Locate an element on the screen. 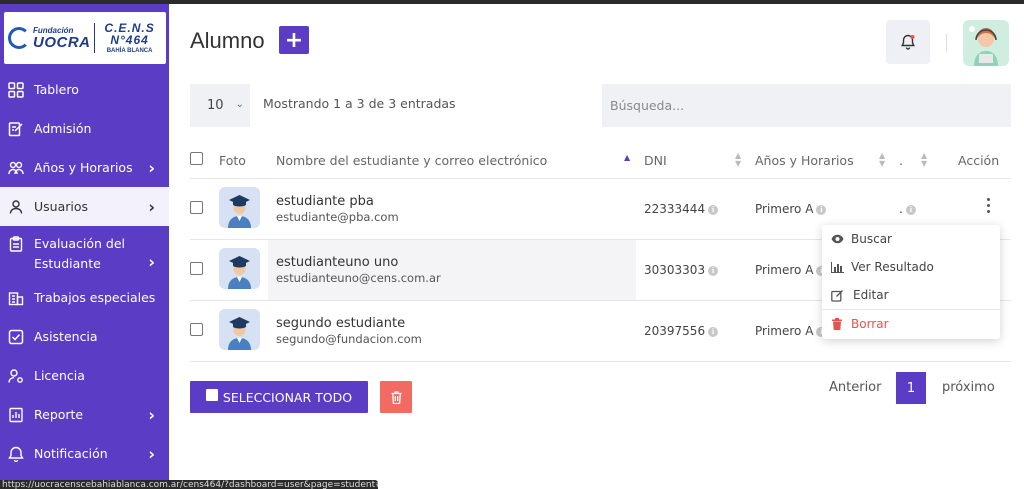  edit-document-icon is located at coordinates (16, 129).